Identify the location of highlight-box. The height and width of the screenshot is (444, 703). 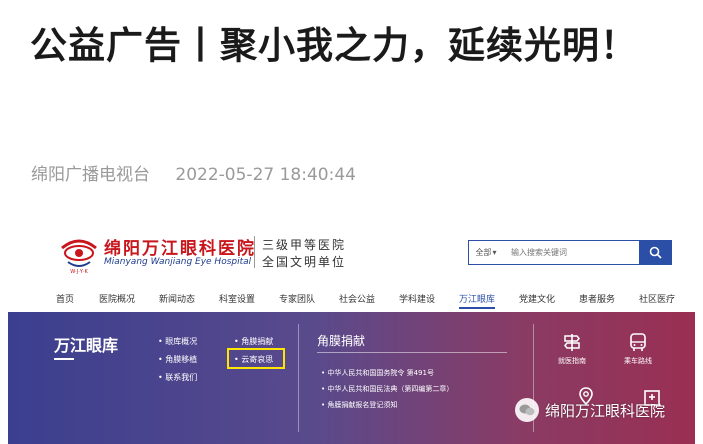
(256, 358).